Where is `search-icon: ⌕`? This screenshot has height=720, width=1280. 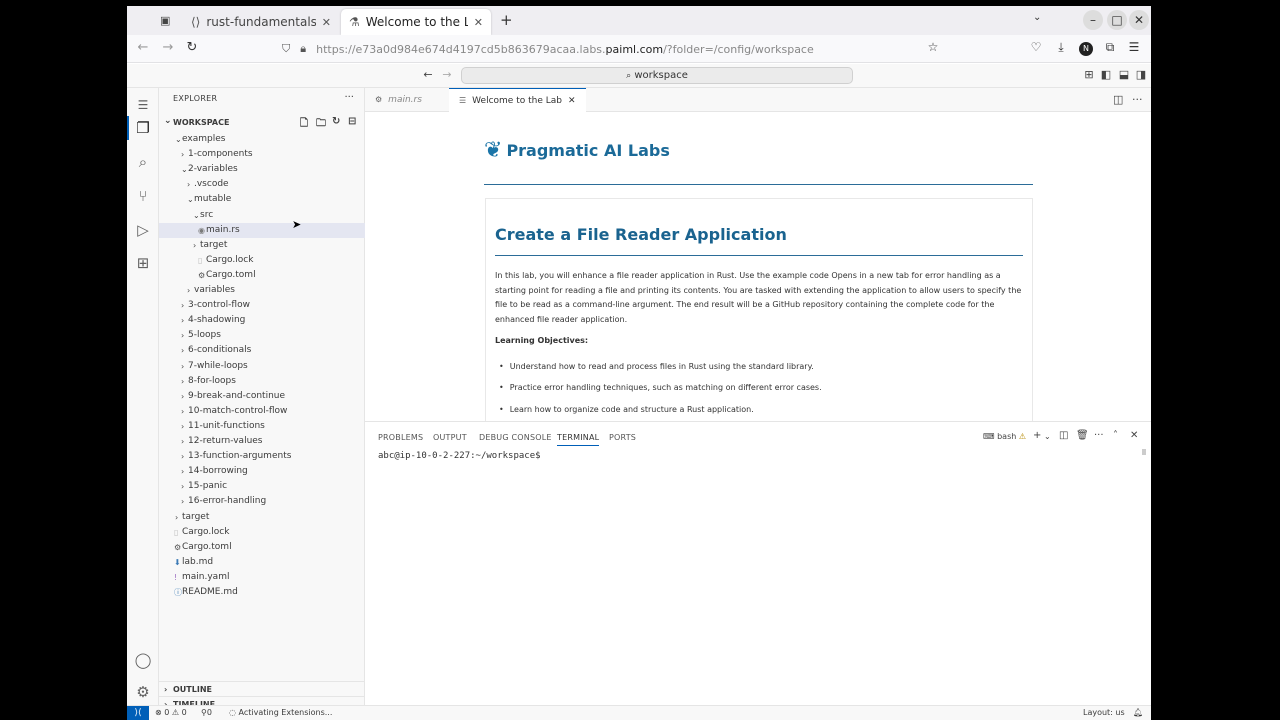 search-icon: ⌕ is located at coordinates (143, 162).